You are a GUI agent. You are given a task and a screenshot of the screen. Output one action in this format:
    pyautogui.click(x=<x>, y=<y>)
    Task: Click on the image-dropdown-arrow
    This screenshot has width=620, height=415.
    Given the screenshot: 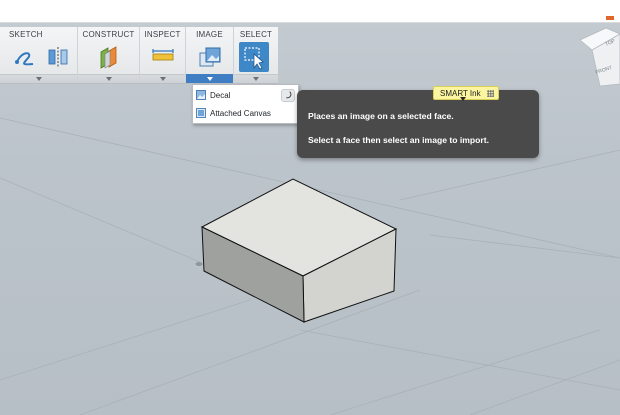 What is the action you would take?
    pyautogui.click(x=209, y=78)
    